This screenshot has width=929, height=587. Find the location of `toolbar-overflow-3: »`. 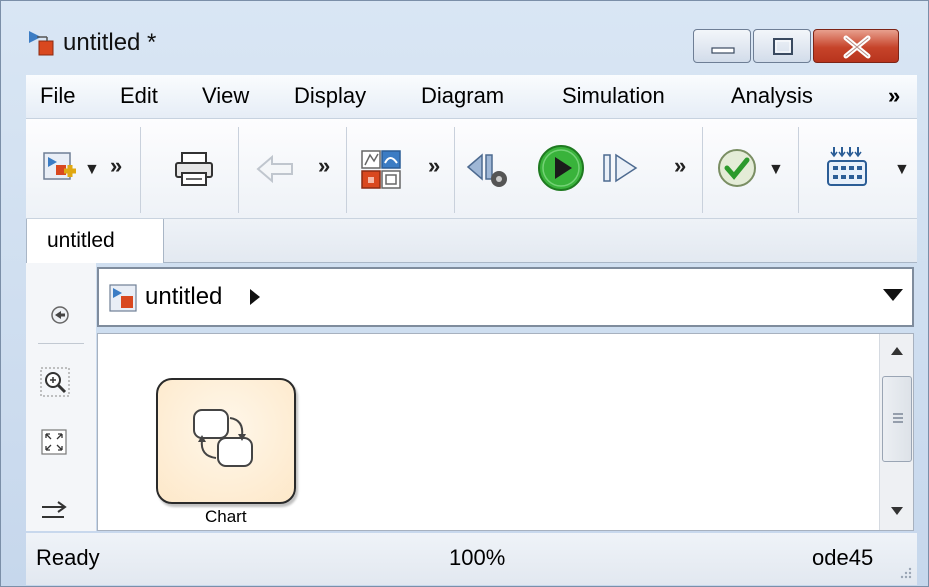

toolbar-overflow-3: » is located at coordinates (434, 166).